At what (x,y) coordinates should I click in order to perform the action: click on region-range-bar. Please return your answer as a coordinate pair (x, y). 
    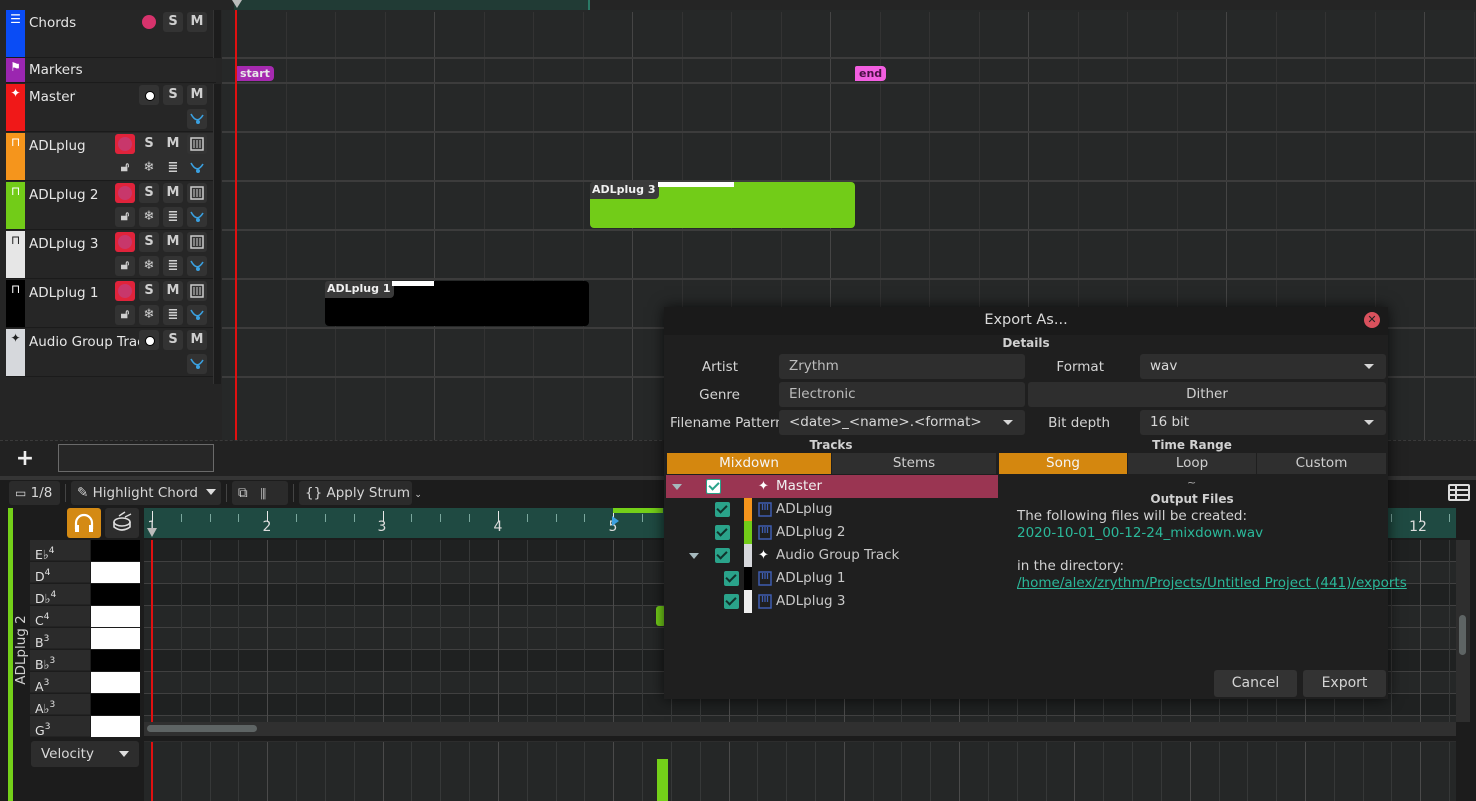
    Looking at the image, I should click on (638, 510).